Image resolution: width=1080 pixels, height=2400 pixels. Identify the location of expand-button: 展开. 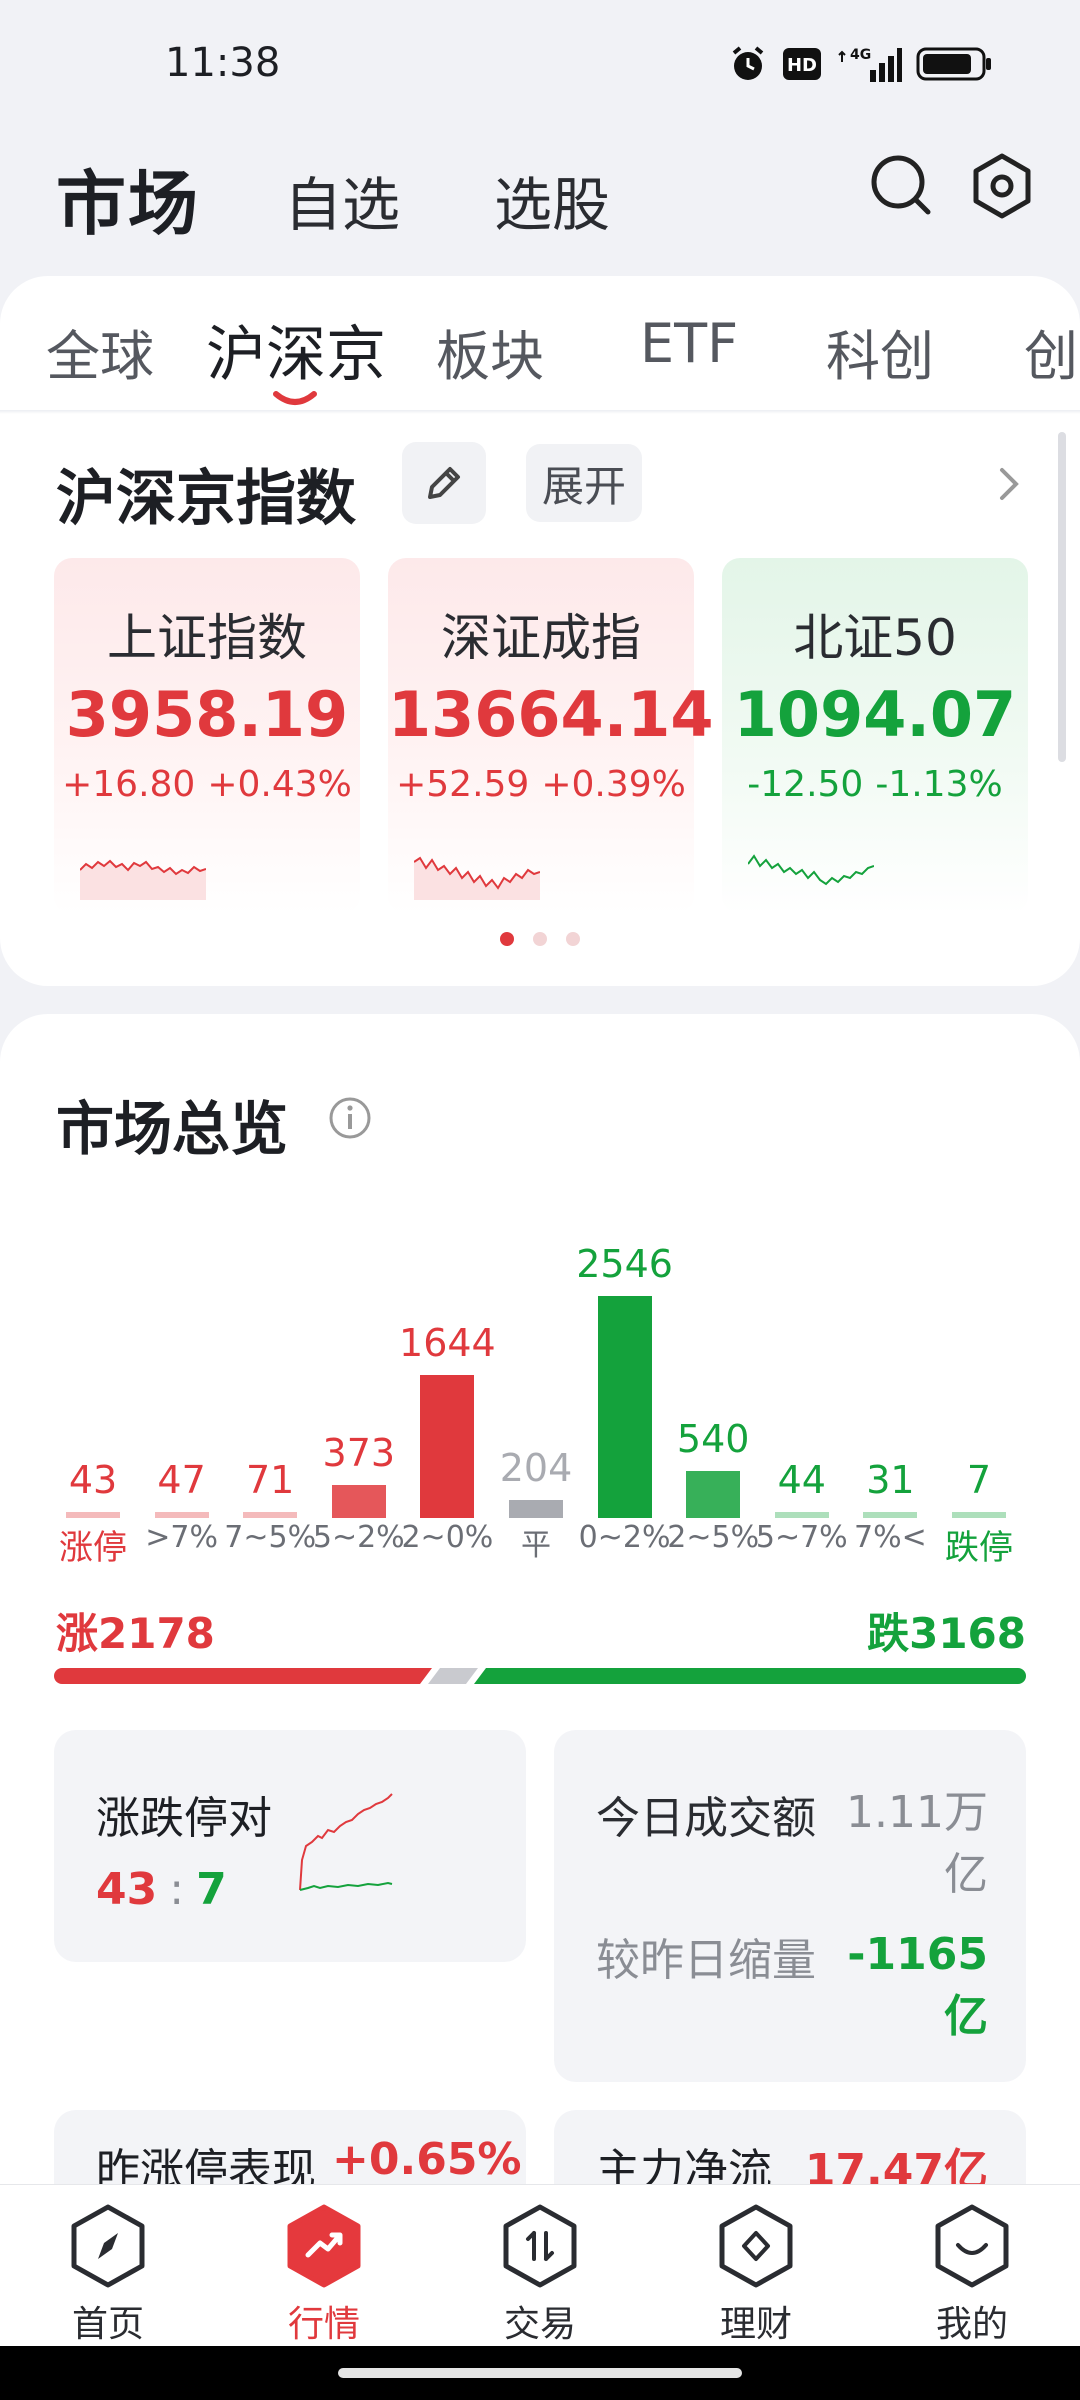
(584, 483).